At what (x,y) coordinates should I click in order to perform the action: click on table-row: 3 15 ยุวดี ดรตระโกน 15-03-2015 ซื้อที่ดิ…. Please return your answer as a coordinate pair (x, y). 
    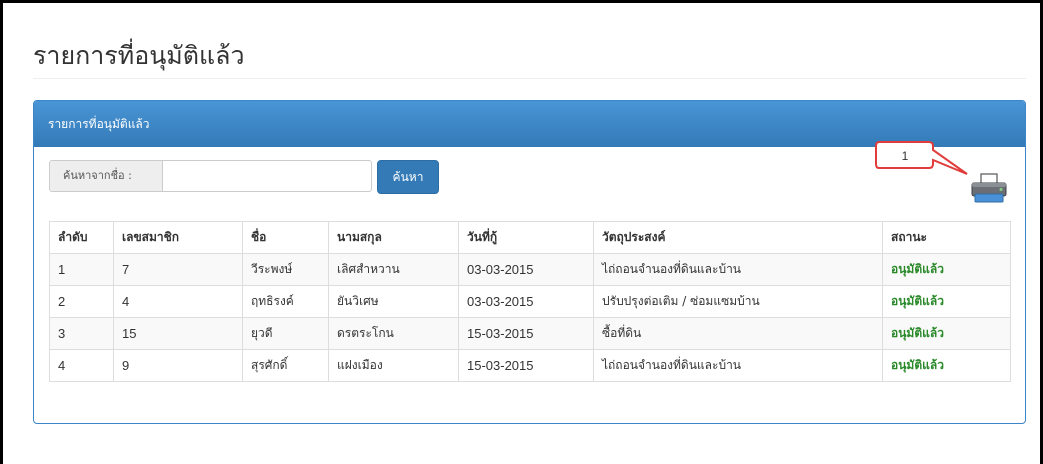
    Looking at the image, I should click on (530, 333).